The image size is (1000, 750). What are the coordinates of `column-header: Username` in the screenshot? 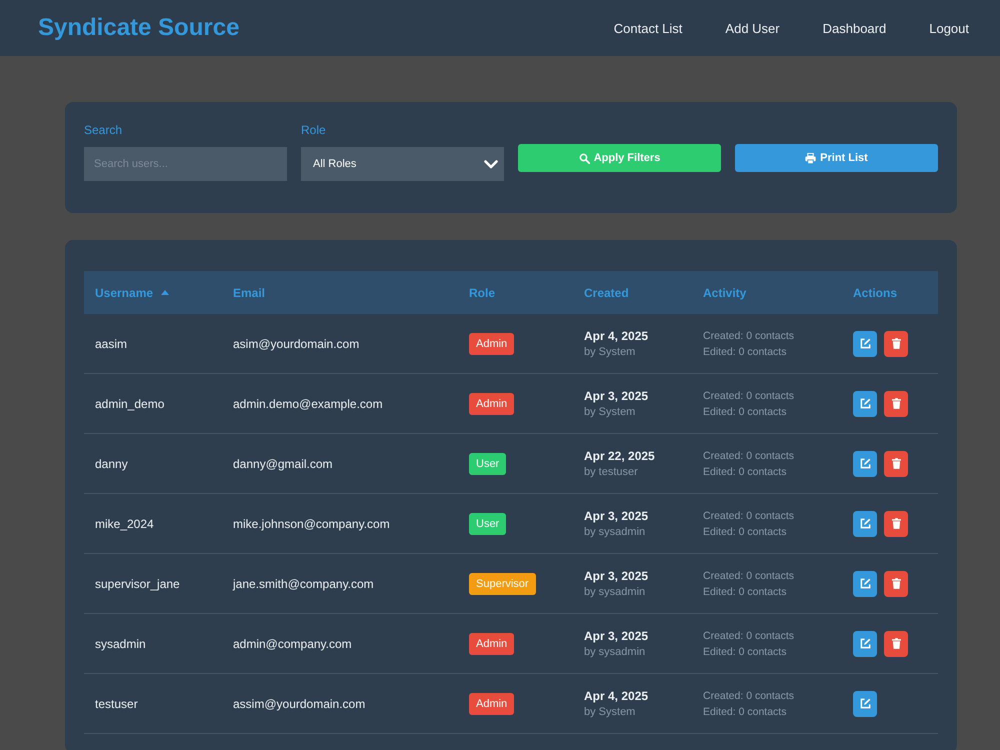 It's located at (124, 293).